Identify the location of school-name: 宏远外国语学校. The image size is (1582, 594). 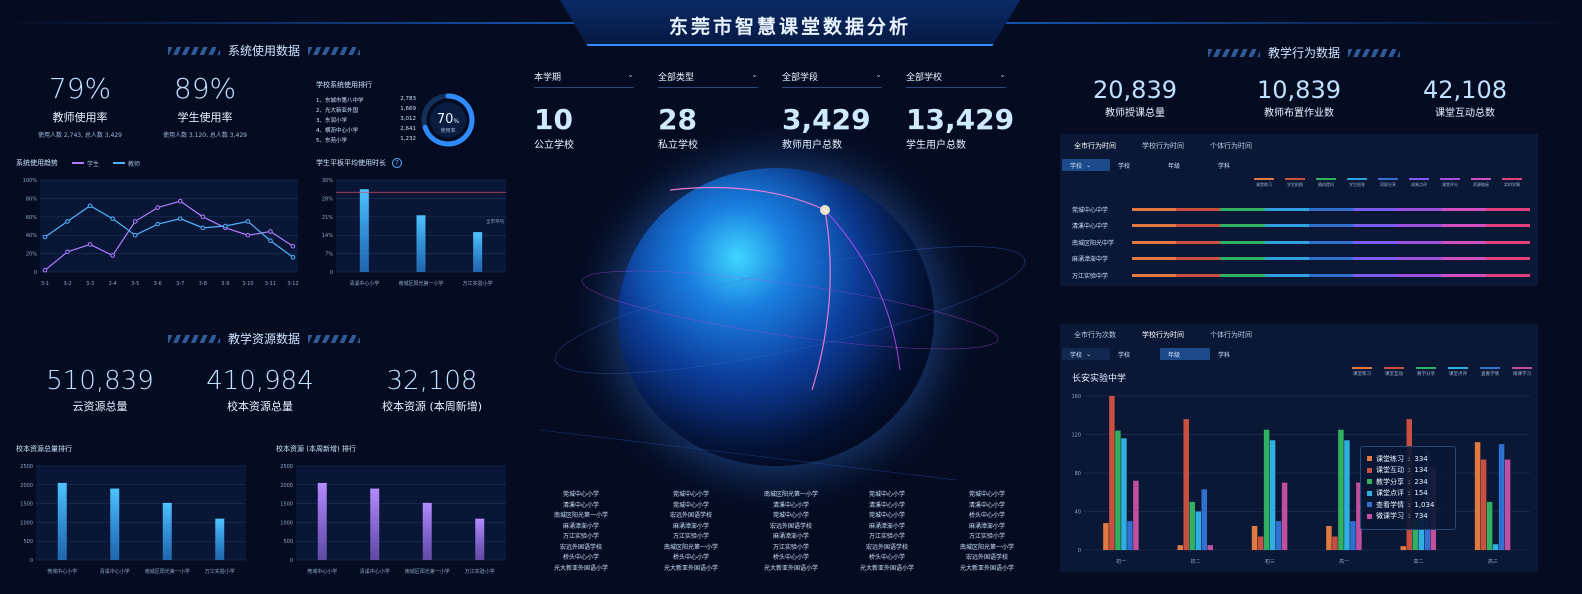
(580, 547).